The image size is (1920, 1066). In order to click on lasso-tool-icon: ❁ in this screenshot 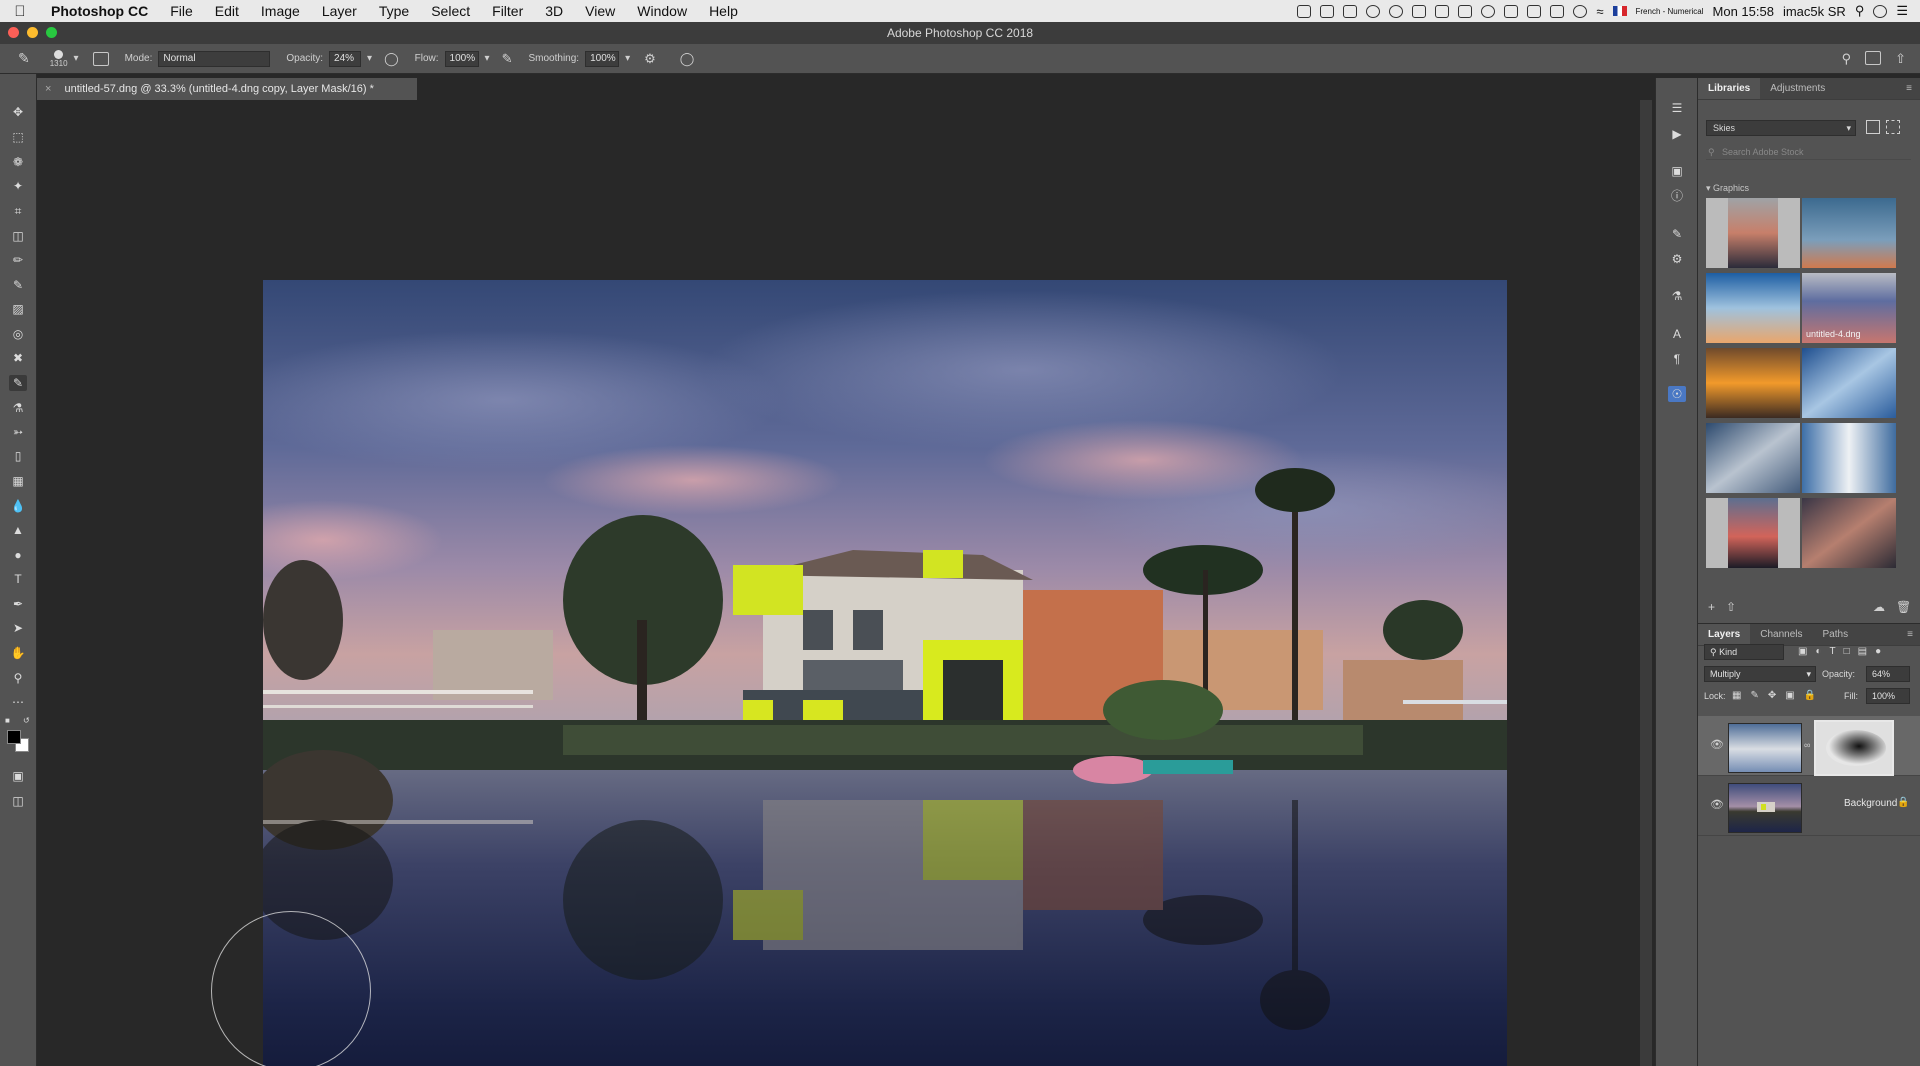, I will do `click(18, 162)`.